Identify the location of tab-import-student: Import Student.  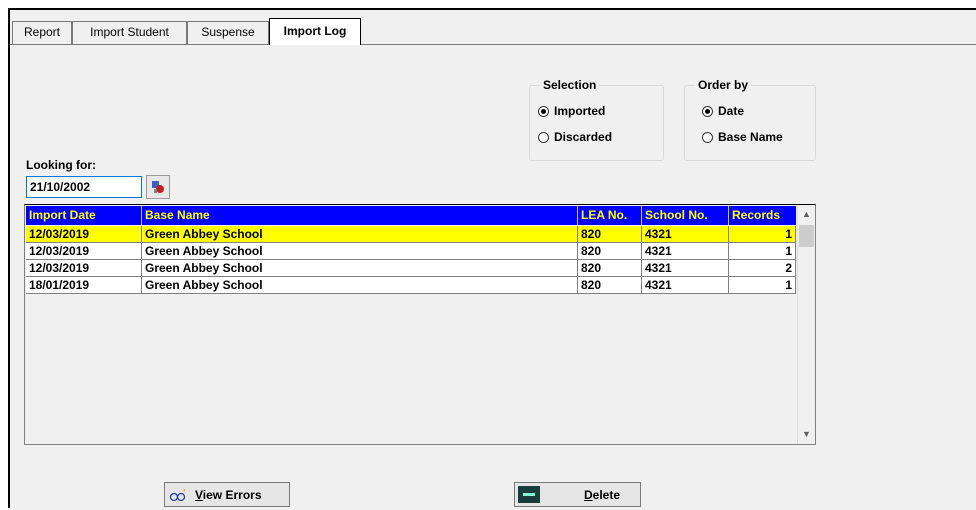
(129, 32).